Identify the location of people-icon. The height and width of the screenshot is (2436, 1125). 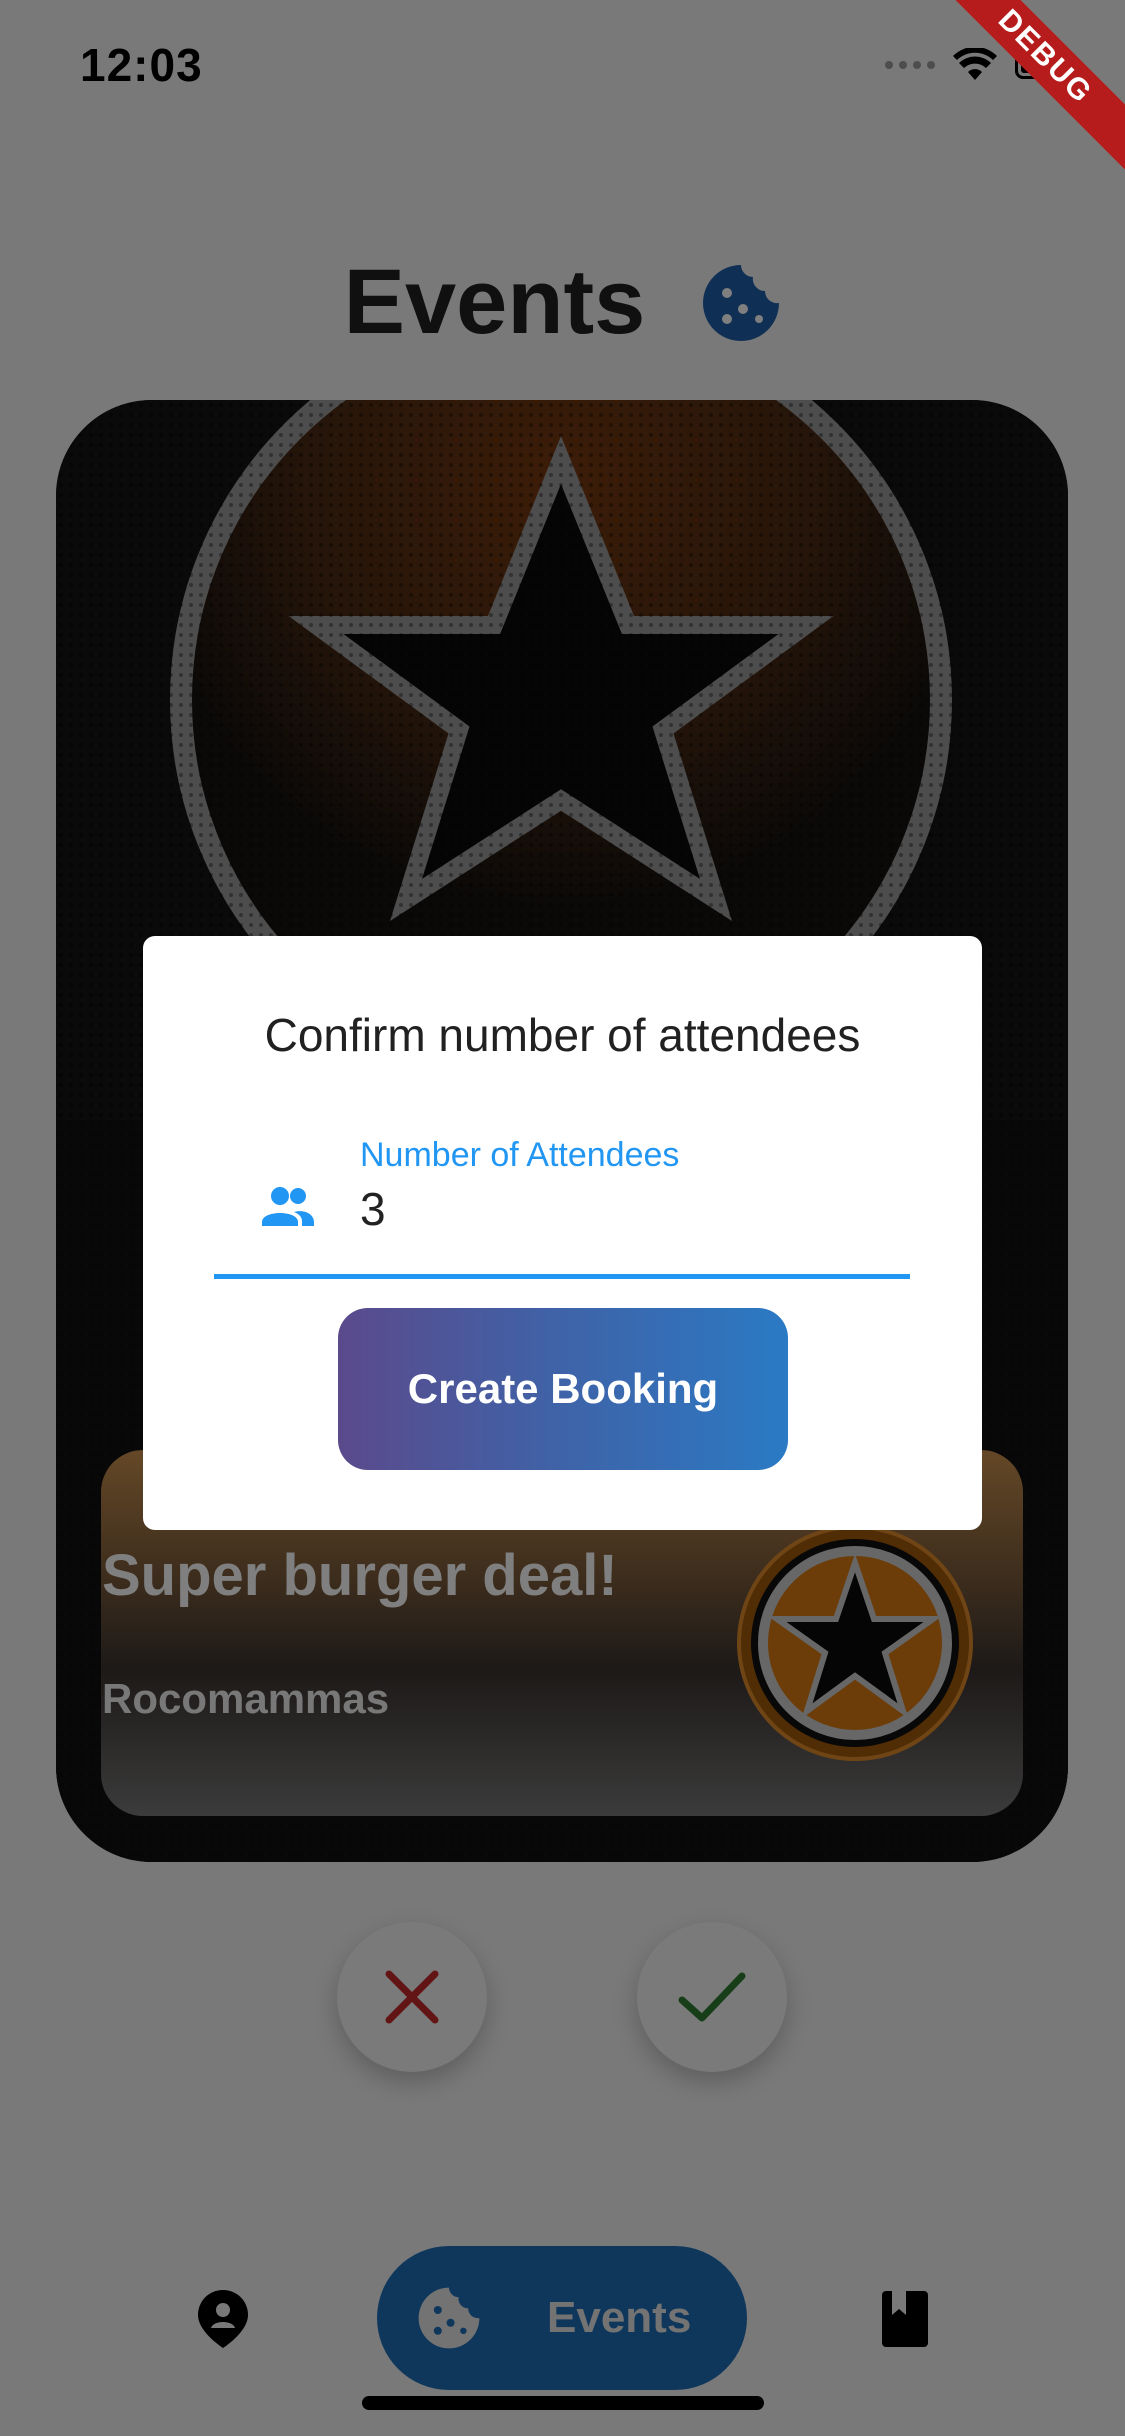
(288, 1206).